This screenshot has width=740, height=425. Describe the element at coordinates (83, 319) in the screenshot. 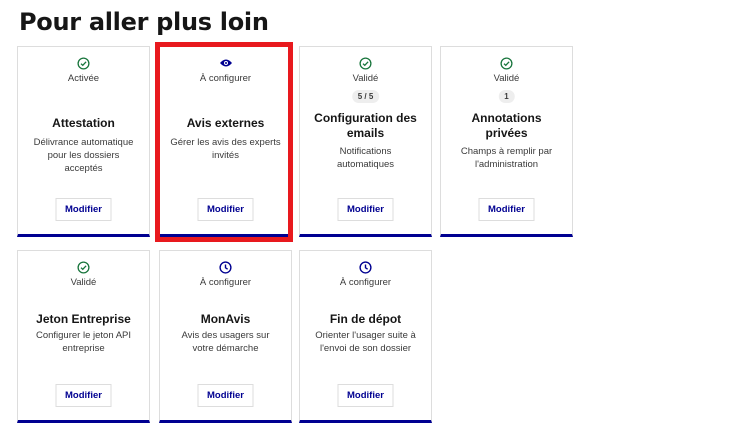

I see `card-title: Jeton Entreprise` at that location.